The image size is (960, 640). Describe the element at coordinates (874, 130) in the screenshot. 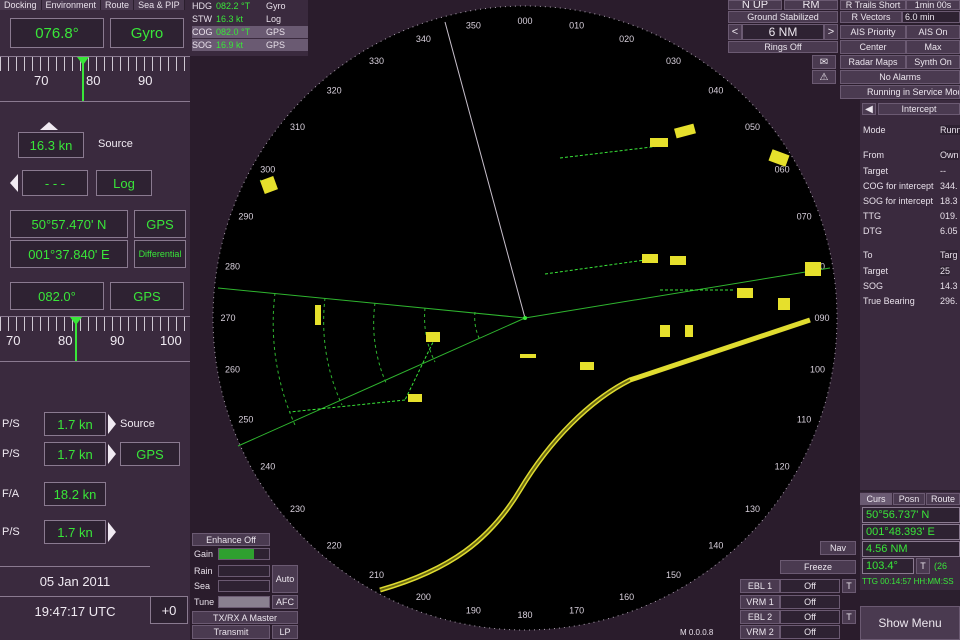

I see `intercept-label: Mode` at that location.